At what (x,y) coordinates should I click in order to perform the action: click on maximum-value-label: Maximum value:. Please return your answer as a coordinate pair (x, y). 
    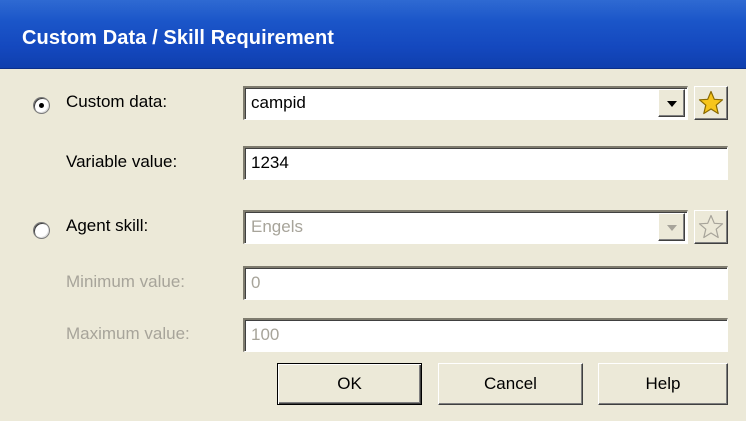
    Looking at the image, I should click on (128, 333).